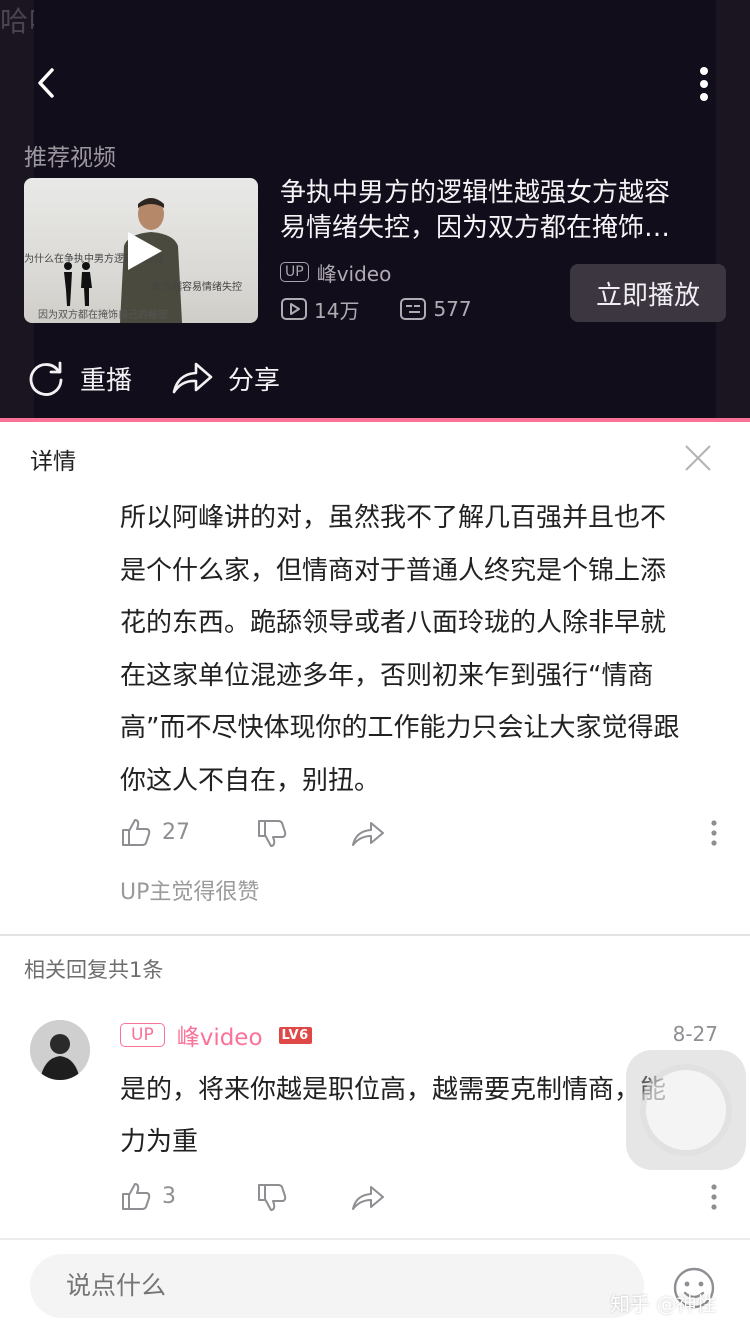  I want to click on replay-label: 重播, so click(106, 380).